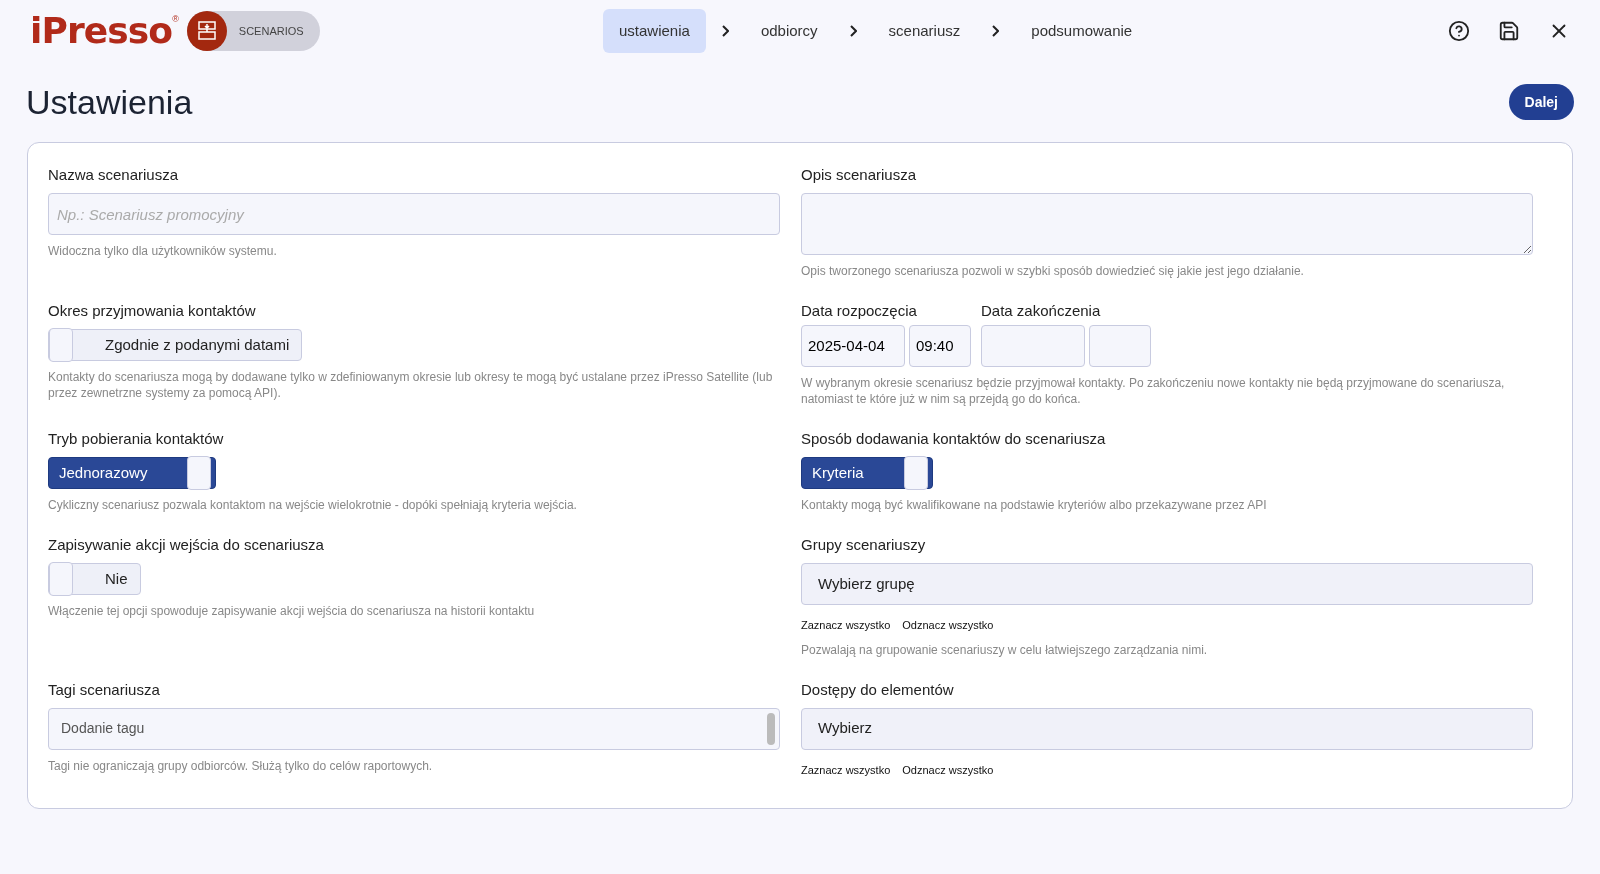  I want to click on step-tab: ustawienia, so click(654, 31).